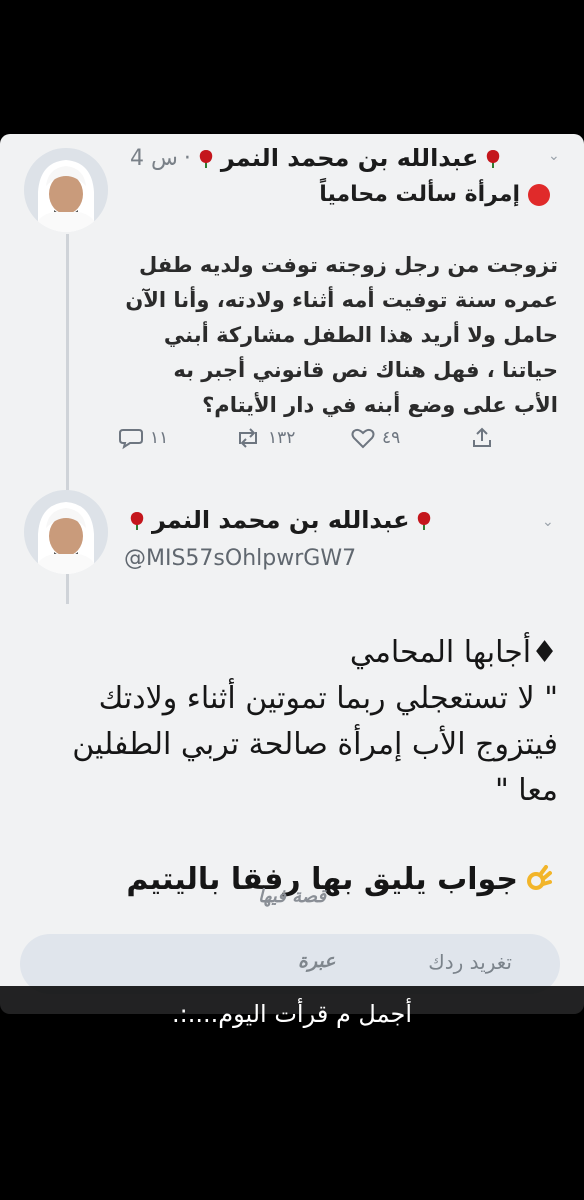  Describe the element at coordinates (419, 194) in the screenshot. I see `tweet1-headline-text: إمرأة سألت محامياً` at that location.